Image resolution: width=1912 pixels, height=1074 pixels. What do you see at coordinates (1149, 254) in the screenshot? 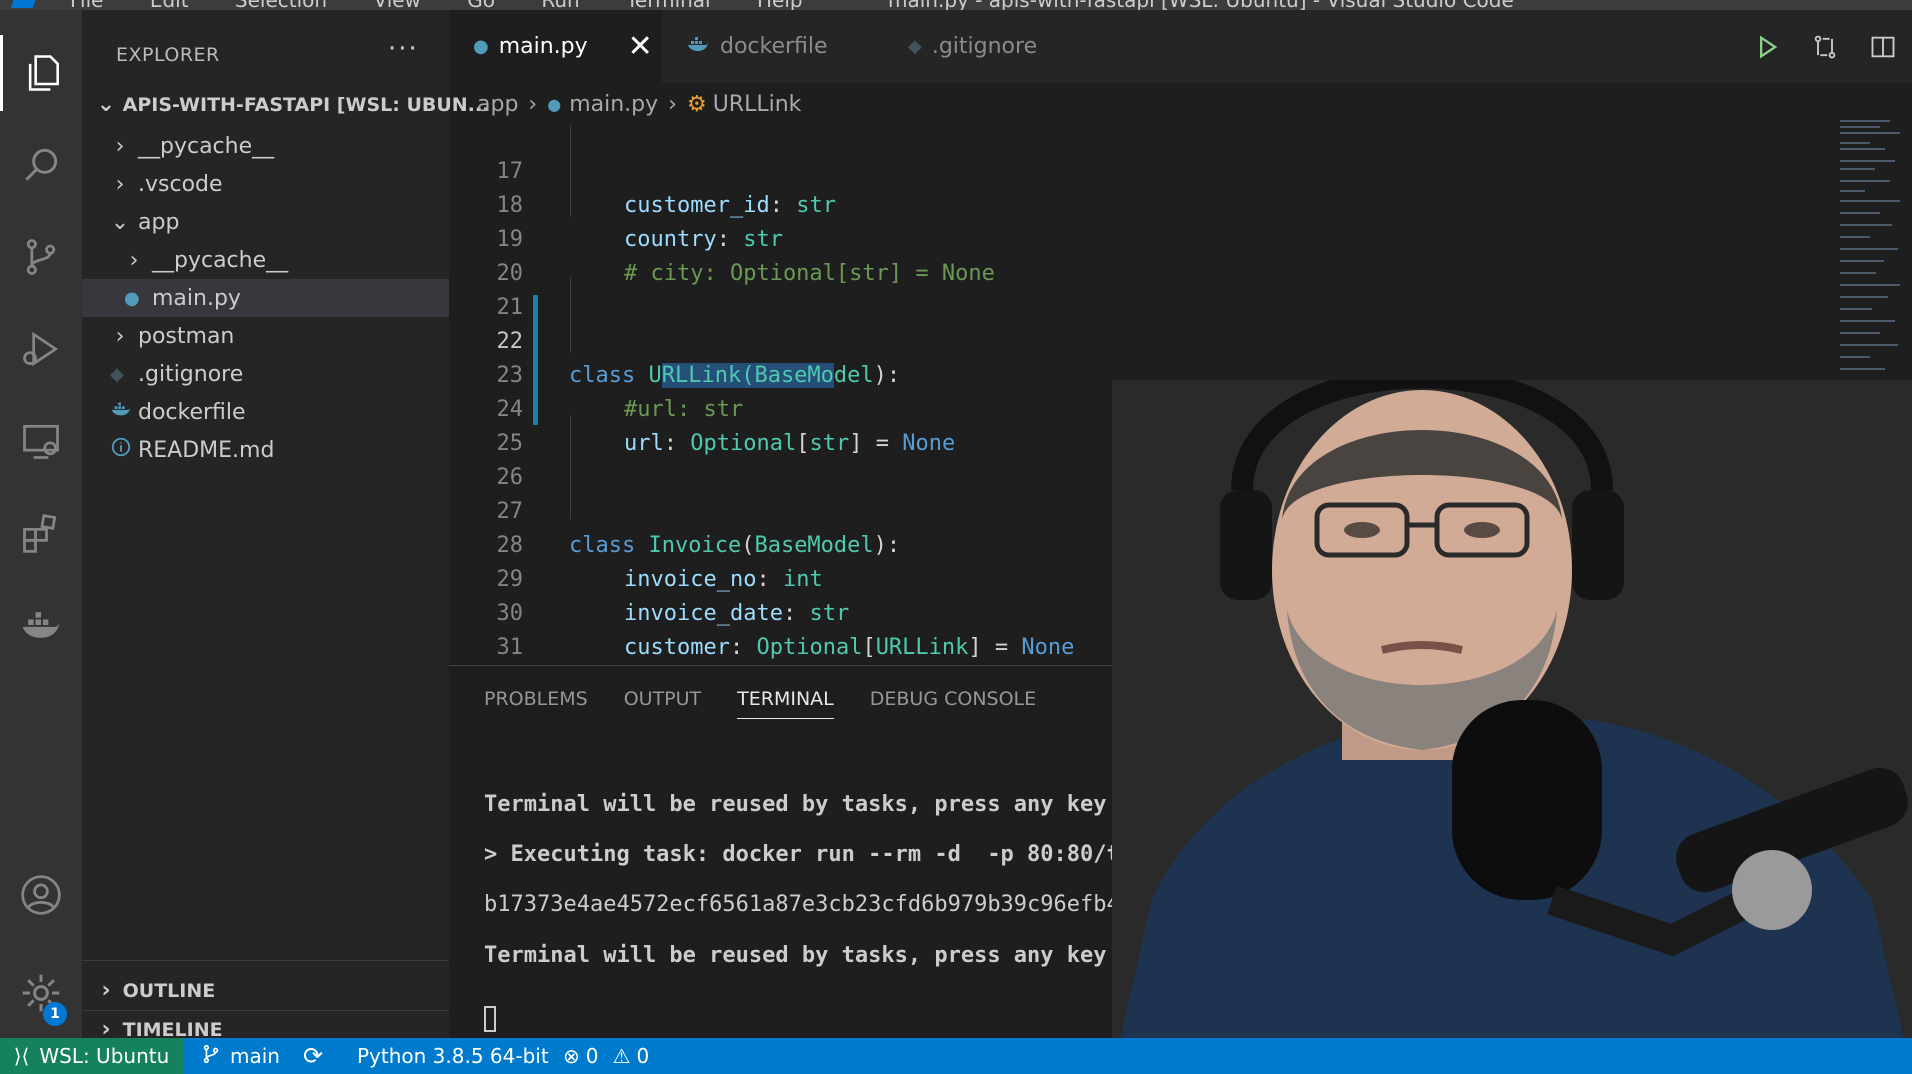
I see `code-line: 20` at bounding box center [1149, 254].